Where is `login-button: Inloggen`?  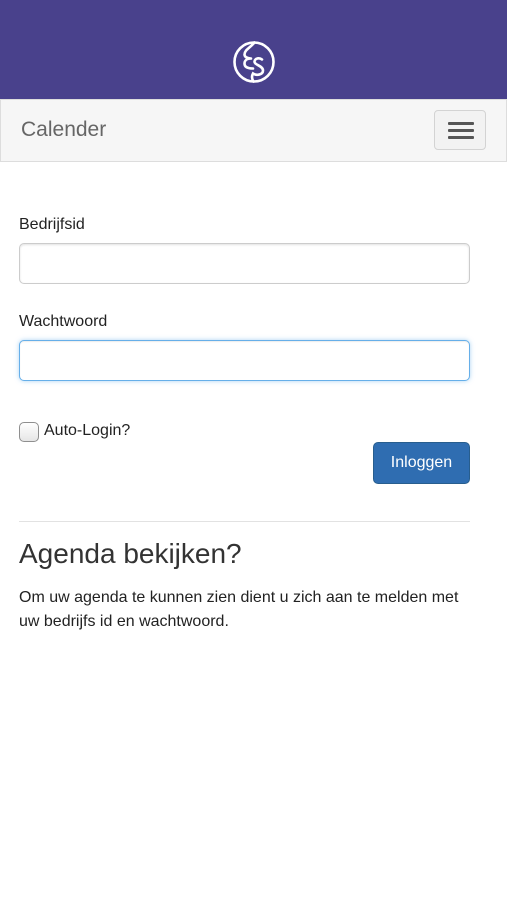 login-button: Inloggen is located at coordinates (421, 463).